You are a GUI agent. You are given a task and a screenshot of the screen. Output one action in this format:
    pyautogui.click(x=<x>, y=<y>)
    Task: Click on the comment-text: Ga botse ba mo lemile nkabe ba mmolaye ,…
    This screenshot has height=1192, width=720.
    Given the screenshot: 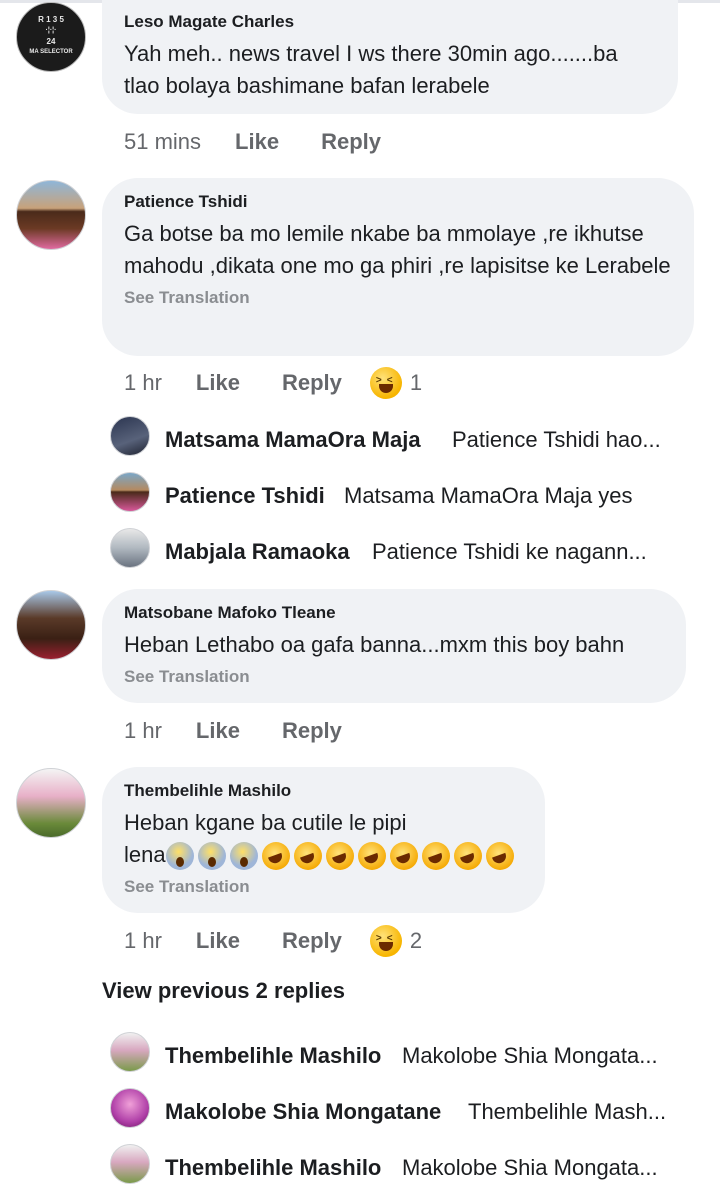 What is the action you would take?
    pyautogui.click(x=397, y=249)
    